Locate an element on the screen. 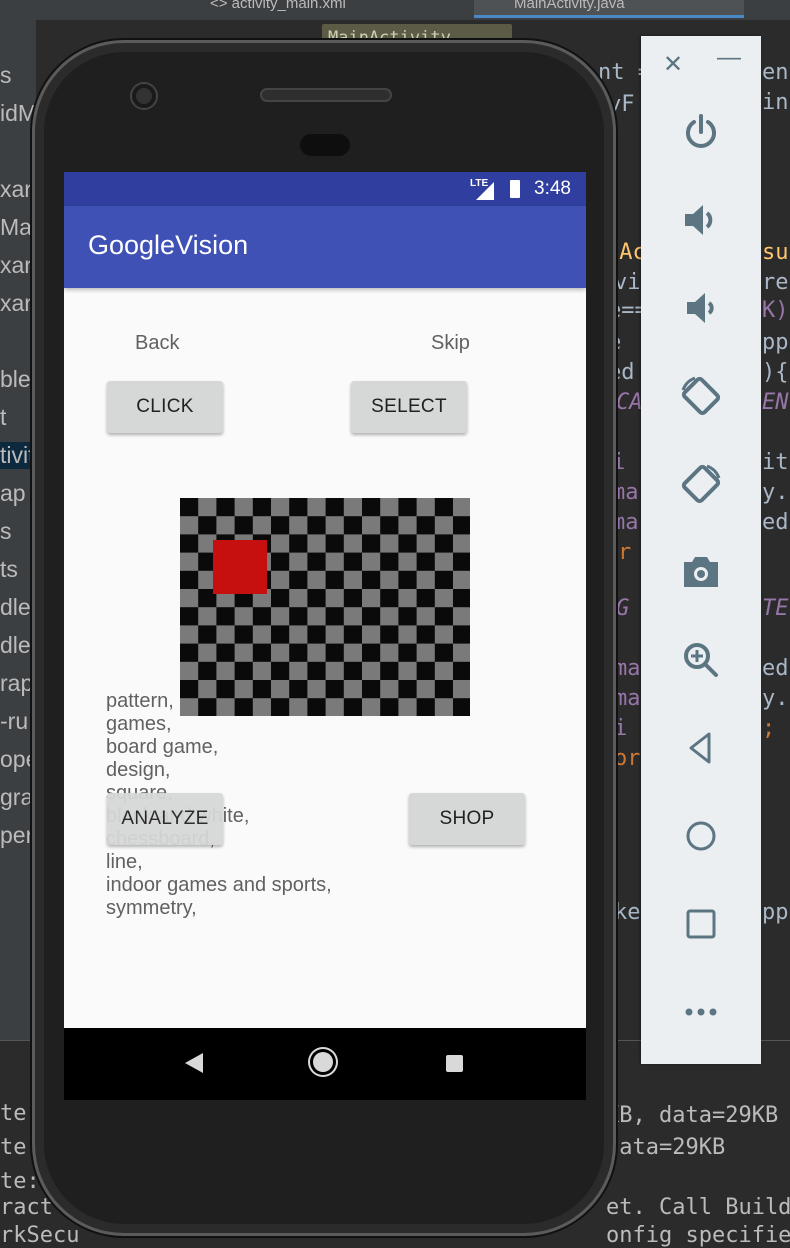 The width and height of the screenshot is (790, 1248). log-line: KB, data=29KB is located at coordinates (692, 1115).